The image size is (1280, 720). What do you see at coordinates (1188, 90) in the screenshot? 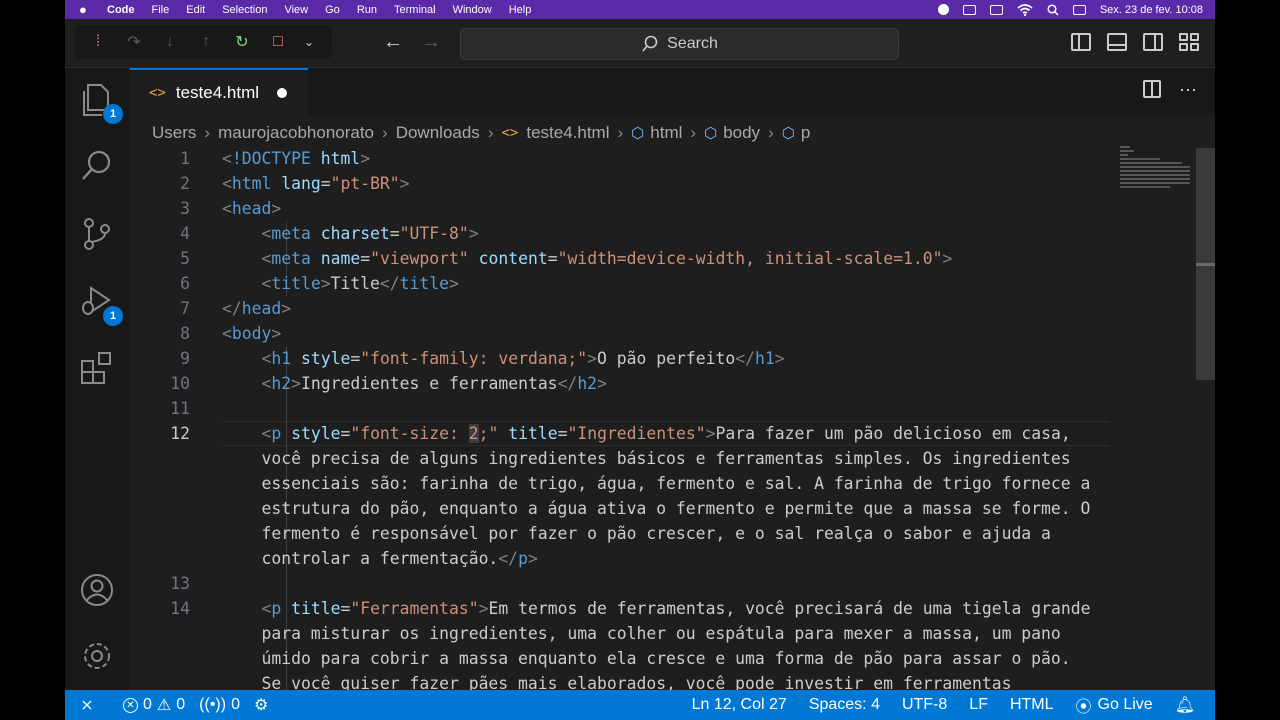
I see `more-actions-icon: ⋯` at bounding box center [1188, 90].